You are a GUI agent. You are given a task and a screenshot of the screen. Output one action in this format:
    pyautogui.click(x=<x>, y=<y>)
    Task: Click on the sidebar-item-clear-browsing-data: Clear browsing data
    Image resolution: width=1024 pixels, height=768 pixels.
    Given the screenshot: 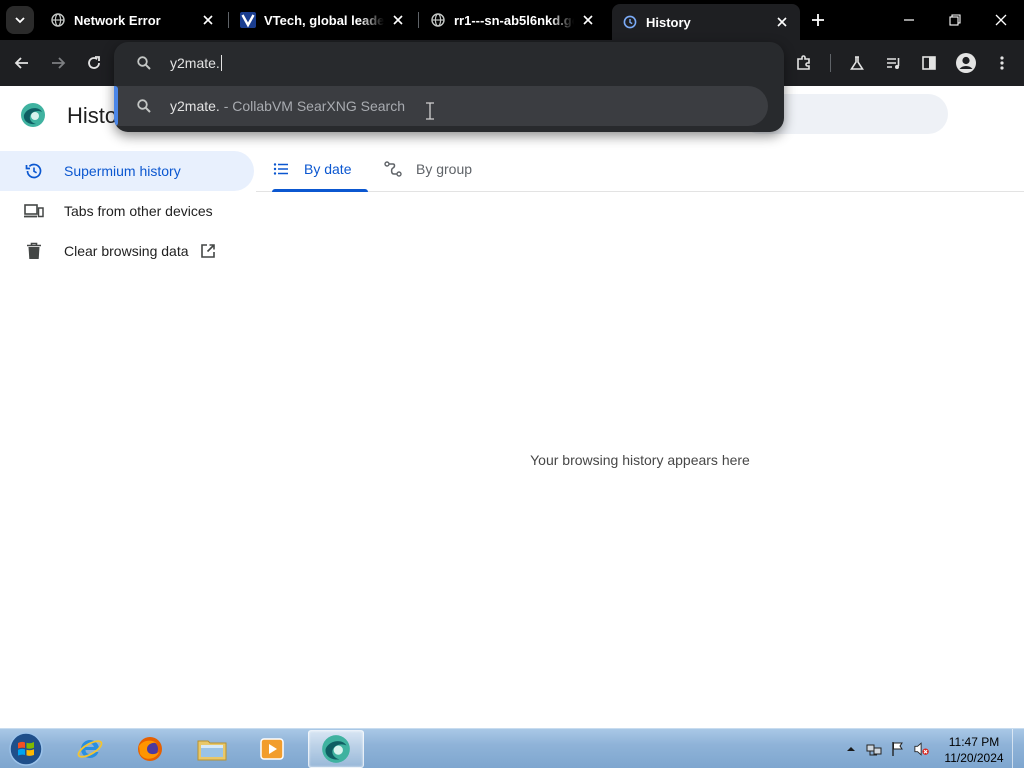 What is the action you would take?
    pyautogui.click(x=127, y=251)
    